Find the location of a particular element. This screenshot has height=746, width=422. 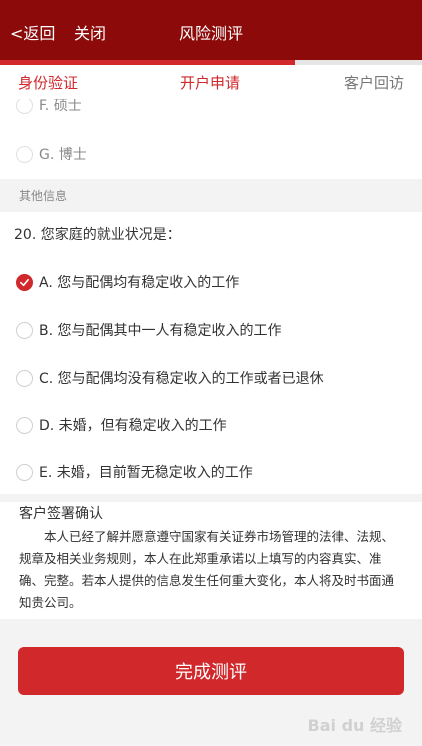

option-a: A. 您与配偶均有稳定收入的工作 is located at coordinates (211, 282).